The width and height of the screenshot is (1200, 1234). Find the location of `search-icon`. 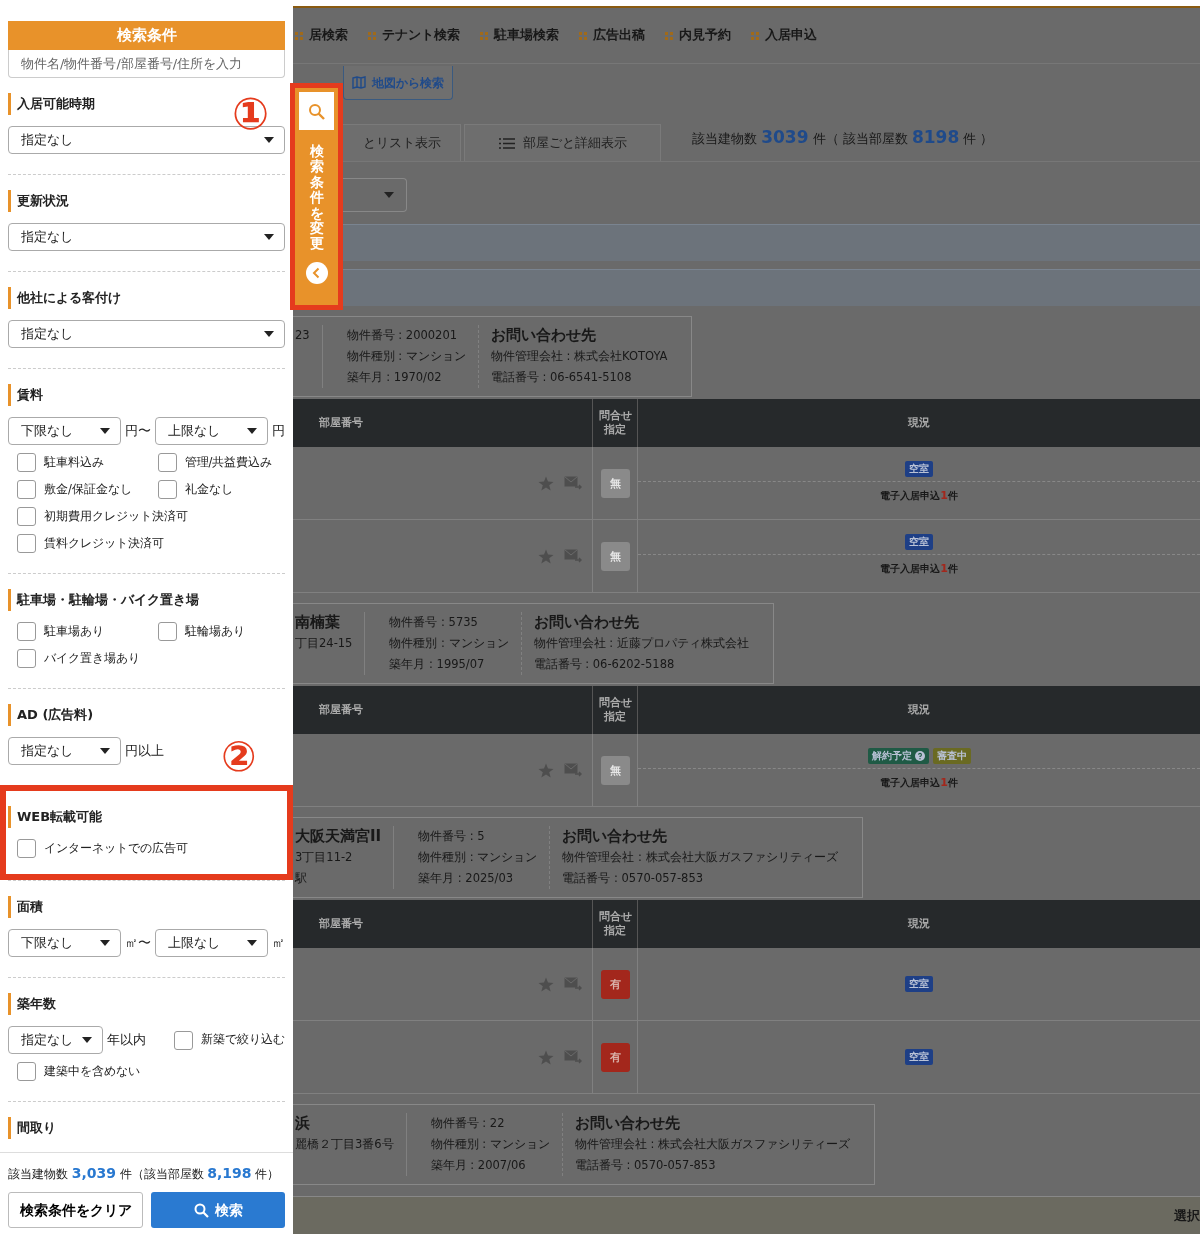

search-icon is located at coordinates (201, 1210).